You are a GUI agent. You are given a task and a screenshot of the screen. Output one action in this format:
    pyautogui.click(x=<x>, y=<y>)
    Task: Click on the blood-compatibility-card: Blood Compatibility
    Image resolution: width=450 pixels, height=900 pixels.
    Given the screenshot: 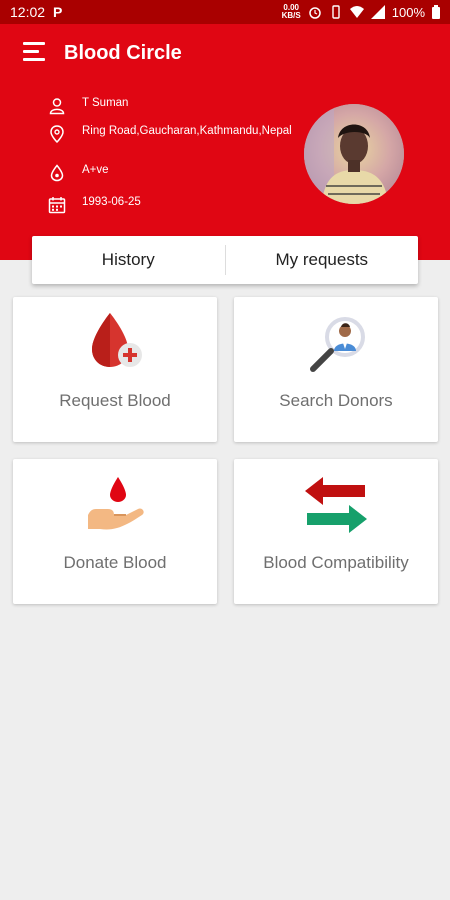 What is the action you would take?
    pyautogui.click(x=336, y=531)
    